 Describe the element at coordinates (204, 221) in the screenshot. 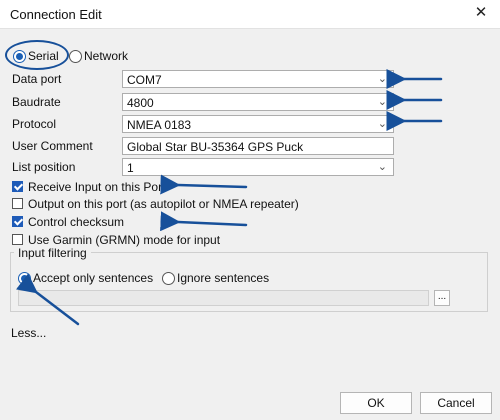

I see `arrow-control-checksum` at that location.